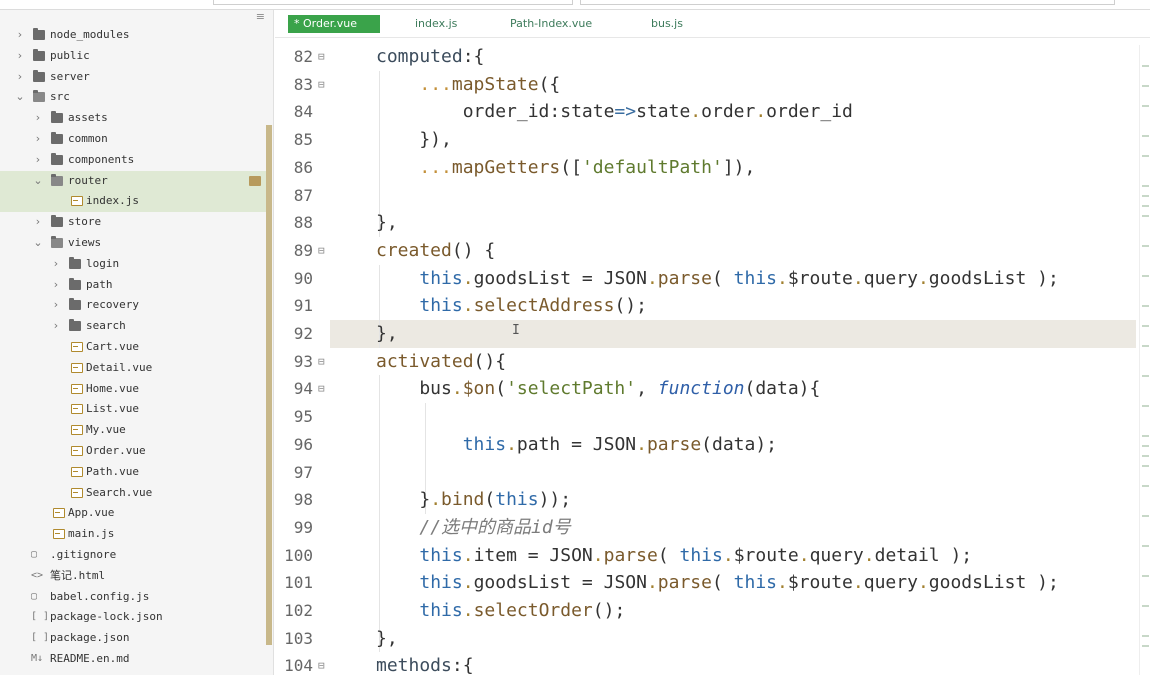  Describe the element at coordinates (133, 222) in the screenshot. I see `tree-item: › store` at that location.